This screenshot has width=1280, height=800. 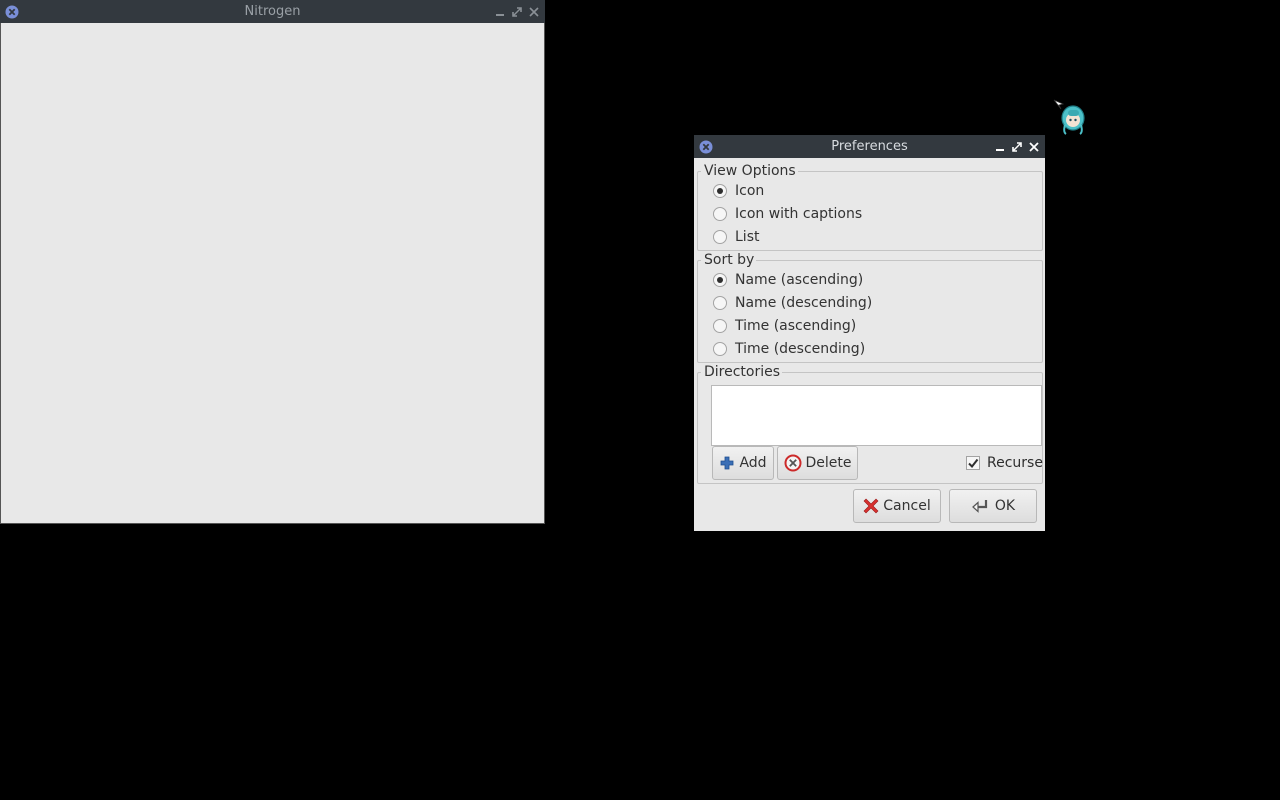 What do you see at coordinates (749, 171) in the screenshot?
I see `view-options-legend: View Options` at bounding box center [749, 171].